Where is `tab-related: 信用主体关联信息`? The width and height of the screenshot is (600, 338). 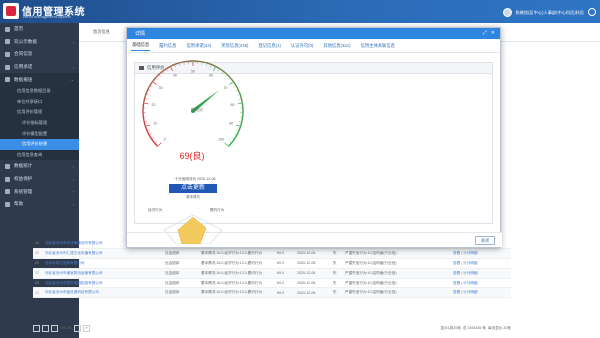
tab-related: 信用主体关联信息 is located at coordinates (378, 46).